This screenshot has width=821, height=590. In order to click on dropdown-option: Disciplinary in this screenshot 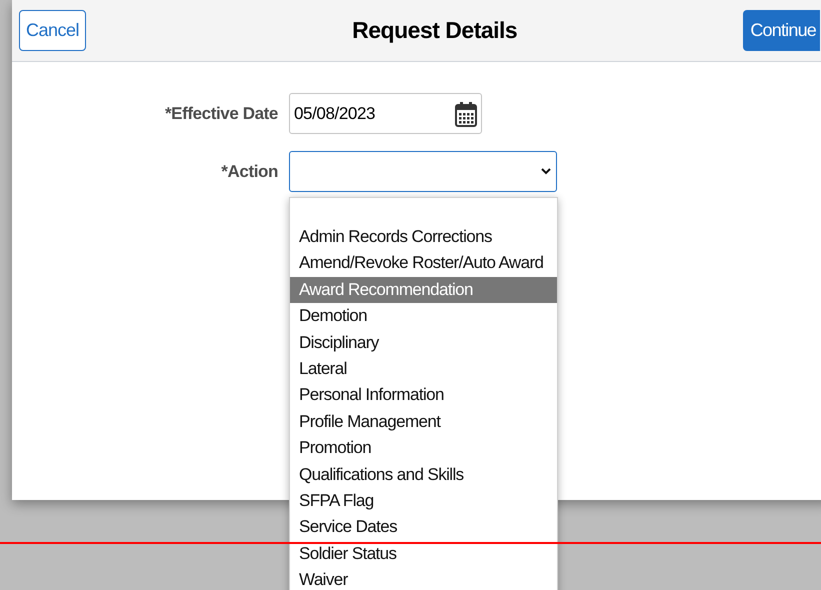, I will do `click(423, 343)`.